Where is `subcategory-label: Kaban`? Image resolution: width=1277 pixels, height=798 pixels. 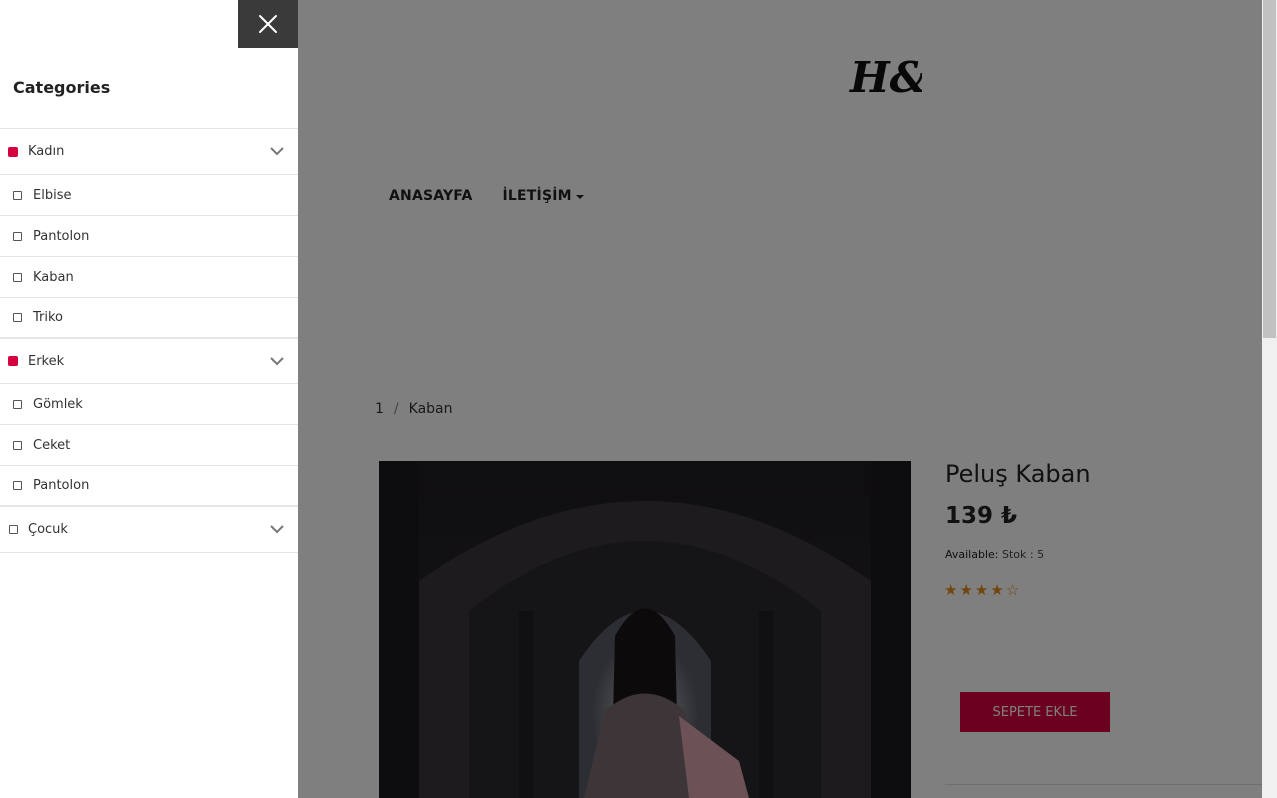
subcategory-label: Kaban is located at coordinates (53, 277).